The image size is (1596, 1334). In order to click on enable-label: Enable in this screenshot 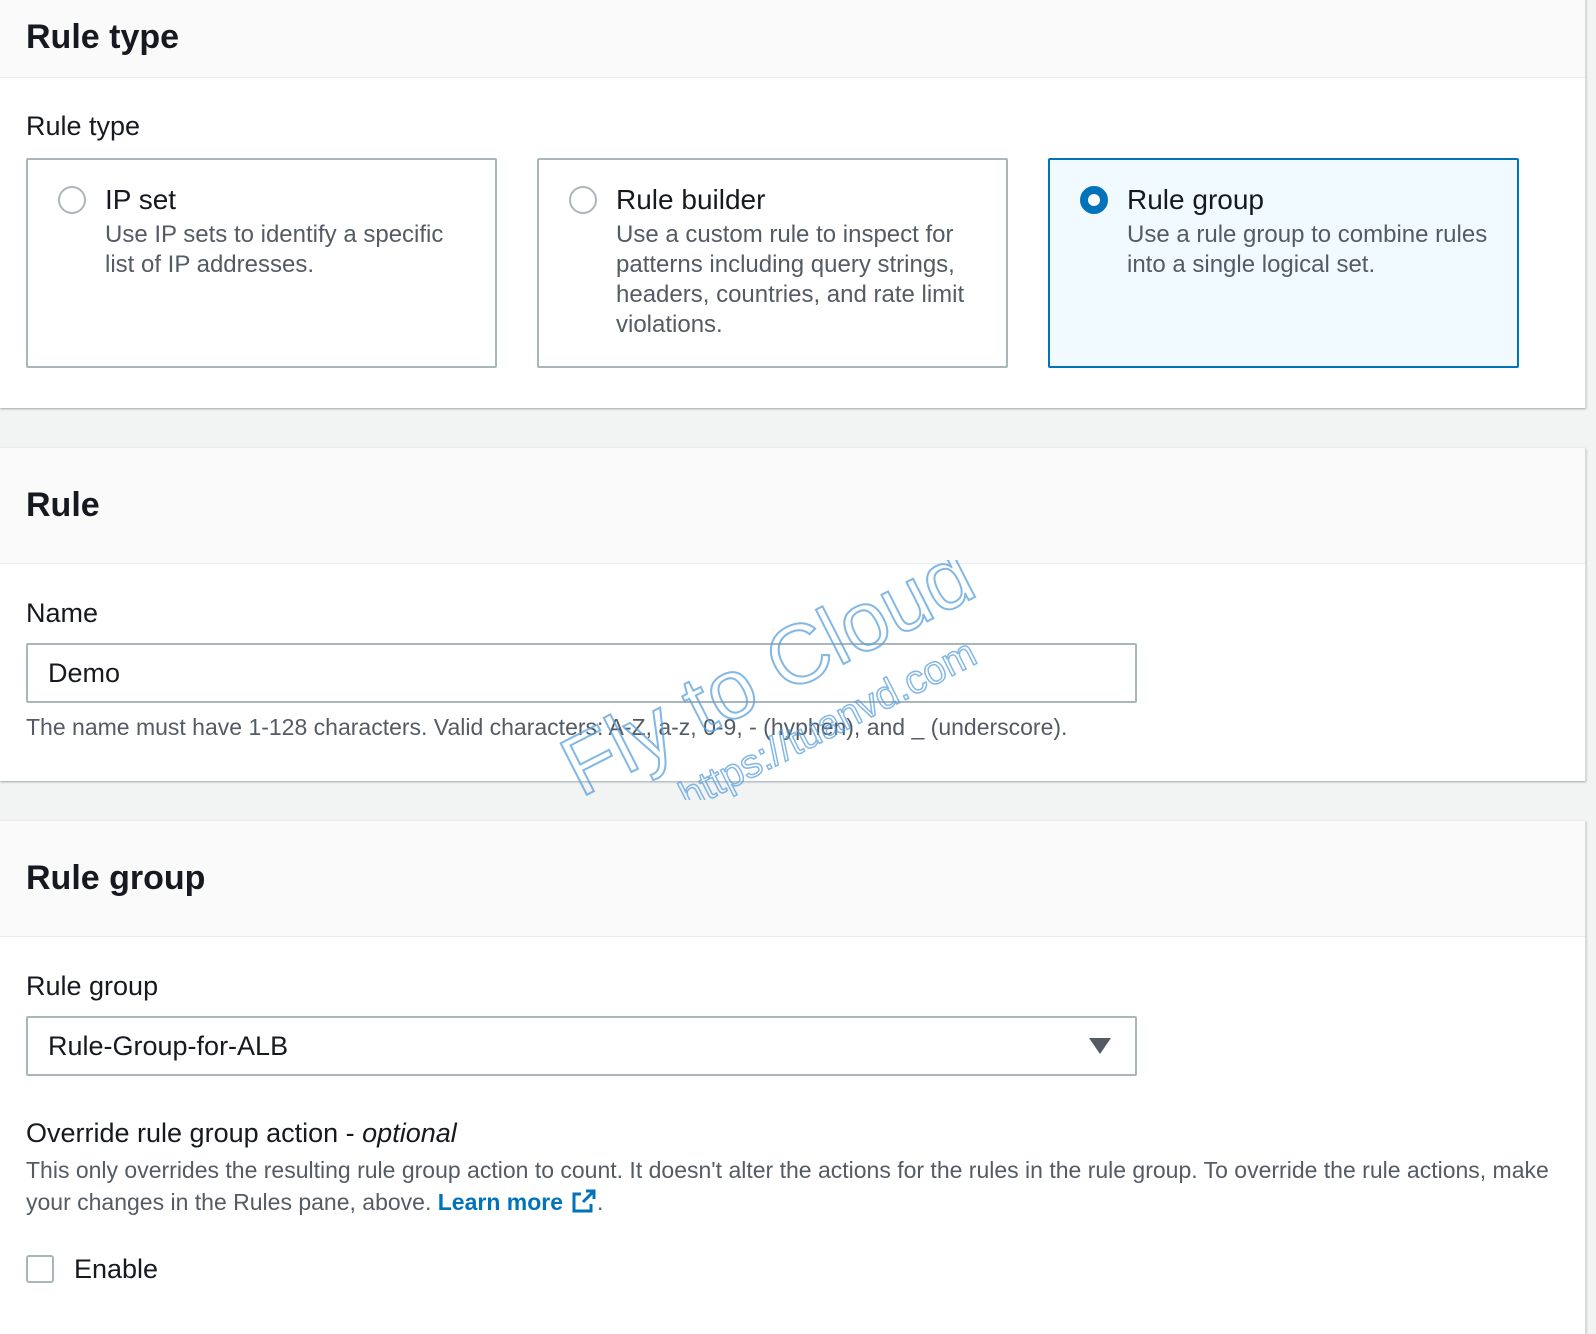, I will do `click(116, 1269)`.